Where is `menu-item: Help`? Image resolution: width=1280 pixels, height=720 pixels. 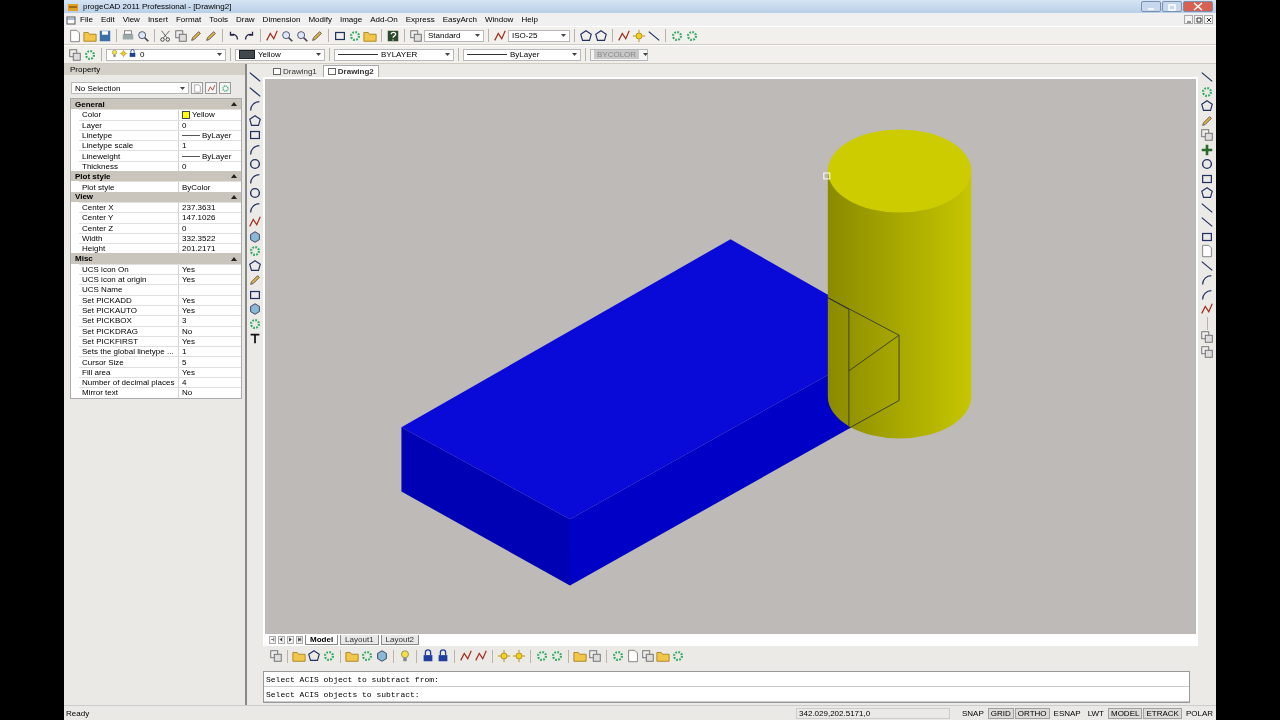 menu-item: Help is located at coordinates (529, 19).